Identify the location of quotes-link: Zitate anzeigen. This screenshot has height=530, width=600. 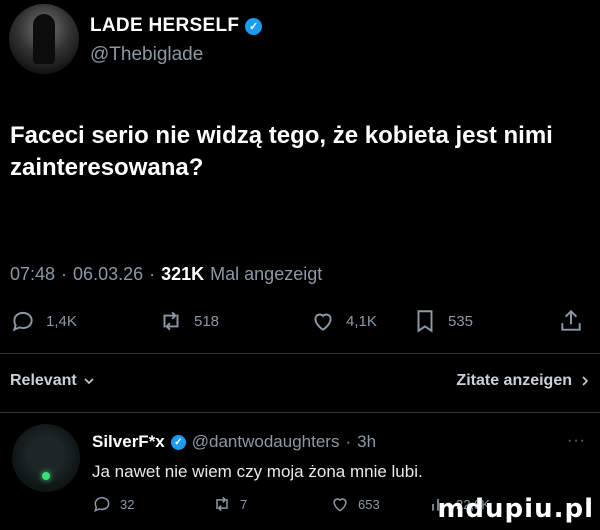
(523, 381).